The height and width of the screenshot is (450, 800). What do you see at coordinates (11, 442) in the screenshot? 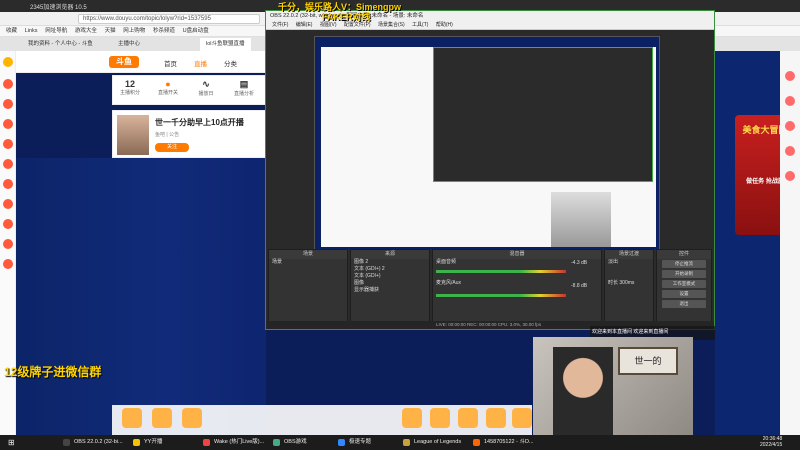
I see `start-icon: ⊞` at bounding box center [11, 442].